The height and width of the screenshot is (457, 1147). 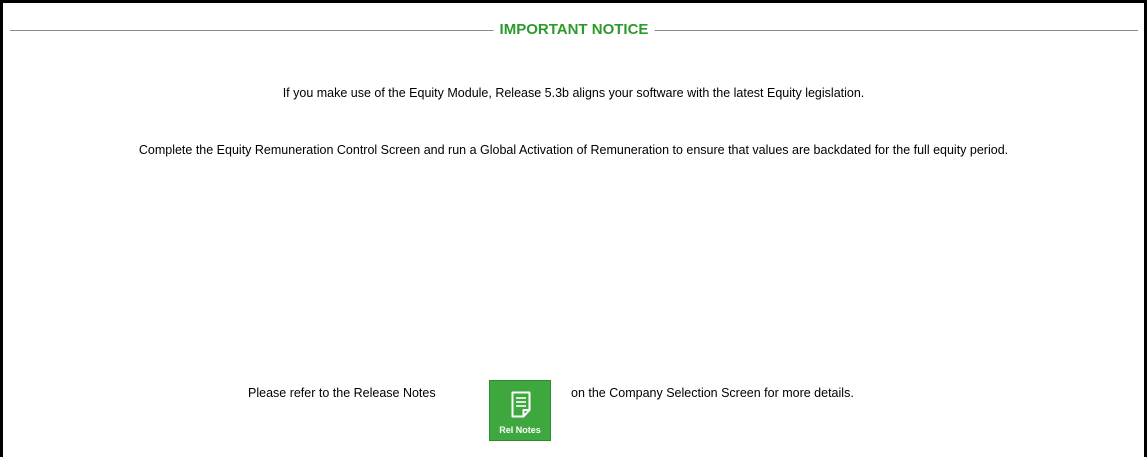 What do you see at coordinates (521, 404) in the screenshot?
I see `document-icon` at bounding box center [521, 404].